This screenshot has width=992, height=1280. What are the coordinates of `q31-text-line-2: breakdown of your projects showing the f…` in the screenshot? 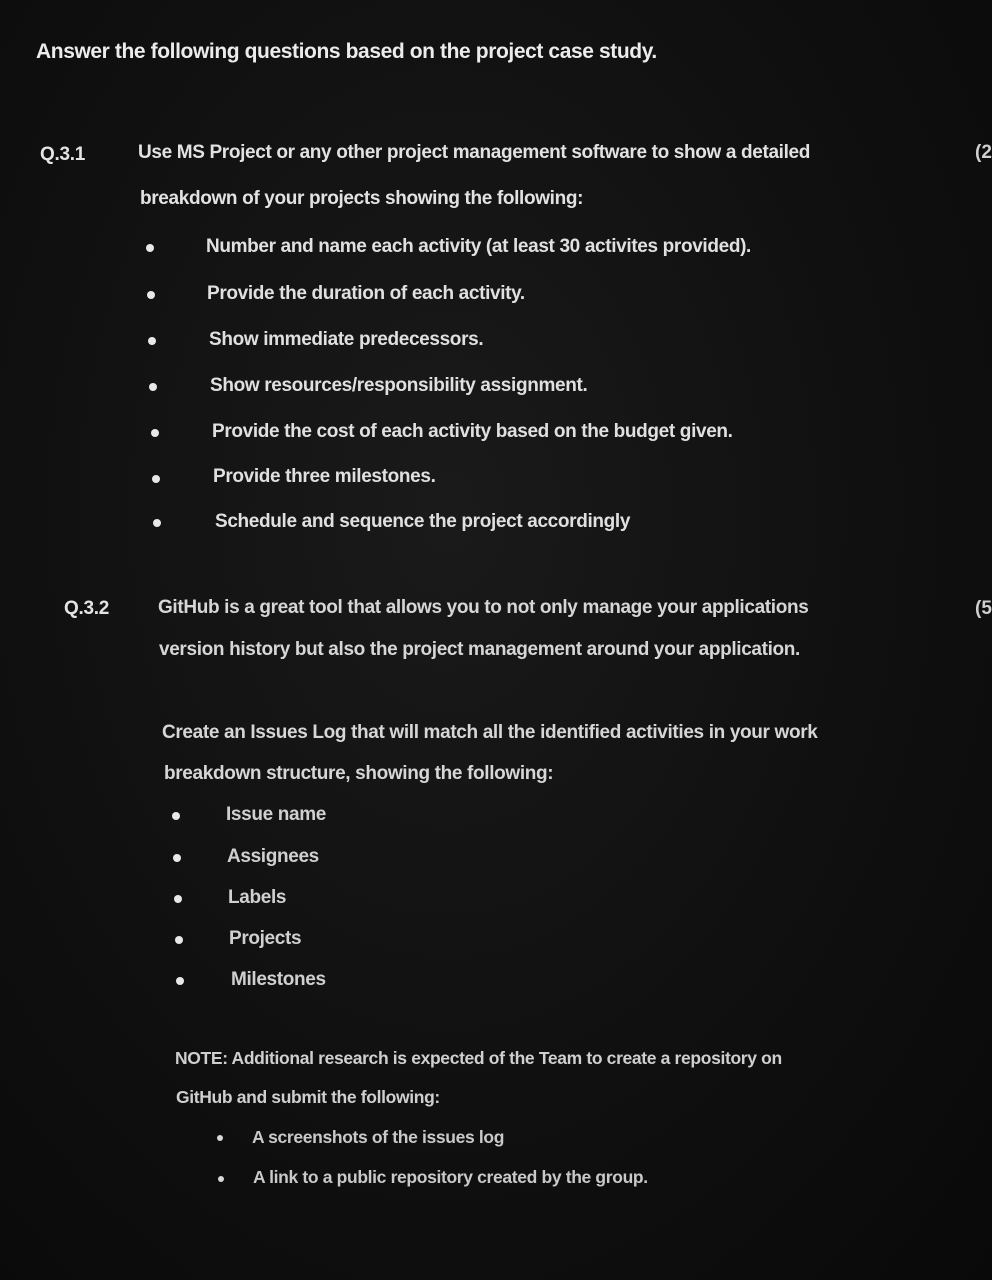 It's located at (362, 198).